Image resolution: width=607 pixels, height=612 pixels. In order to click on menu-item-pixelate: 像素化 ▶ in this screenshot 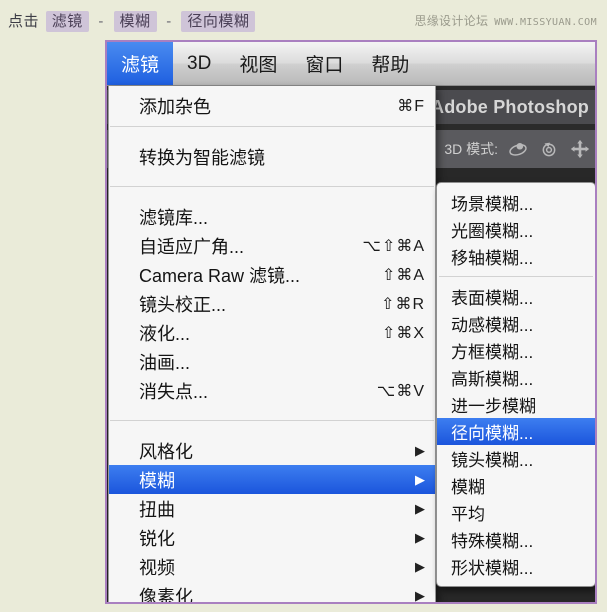, I will do `click(272, 592)`.